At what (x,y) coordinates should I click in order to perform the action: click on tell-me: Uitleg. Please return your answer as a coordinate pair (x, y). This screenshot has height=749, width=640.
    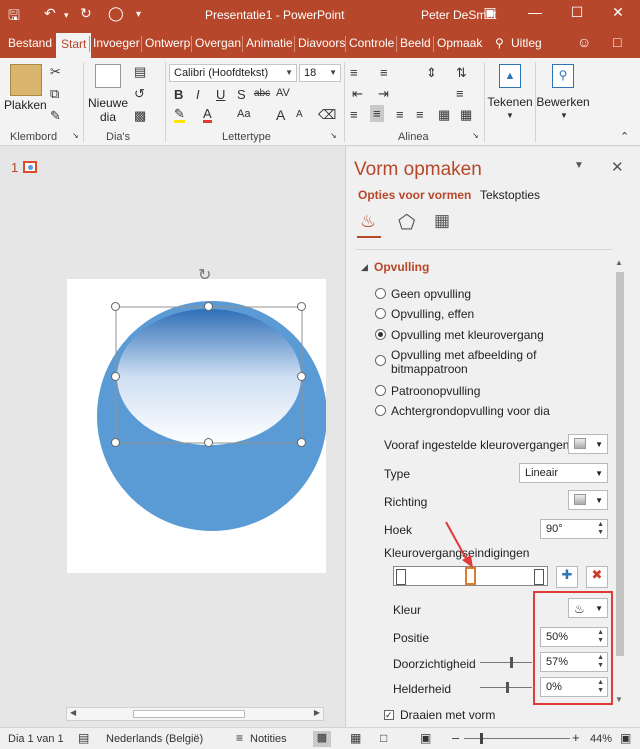
    Looking at the image, I should click on (526, 43).